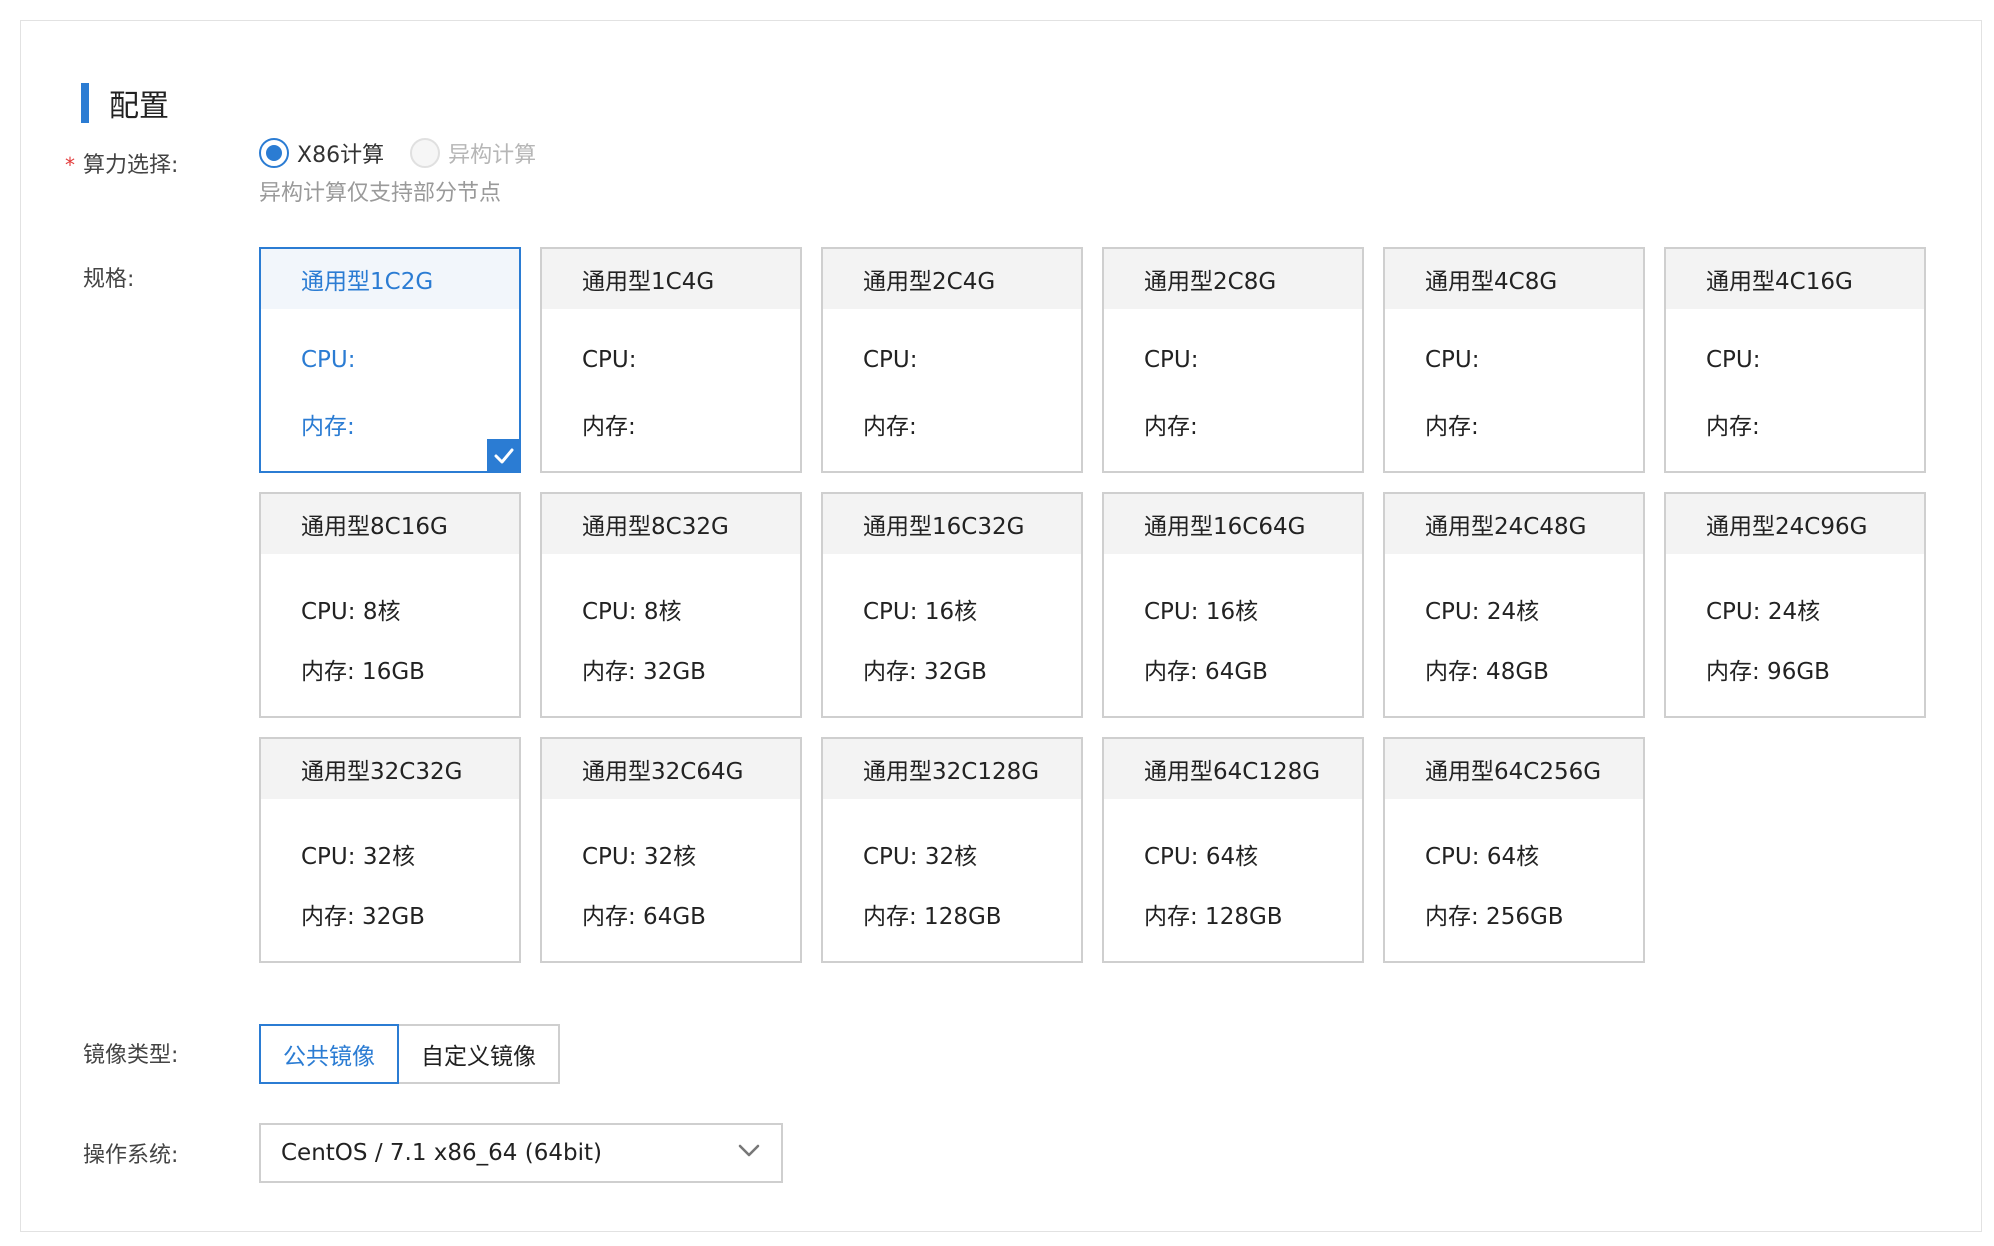 The height and width of the screenshot is (1246, 1994). Describe the element at coordinates (131, 1155) in the screenshot. I see `os-label: 操作系统:` at that location.